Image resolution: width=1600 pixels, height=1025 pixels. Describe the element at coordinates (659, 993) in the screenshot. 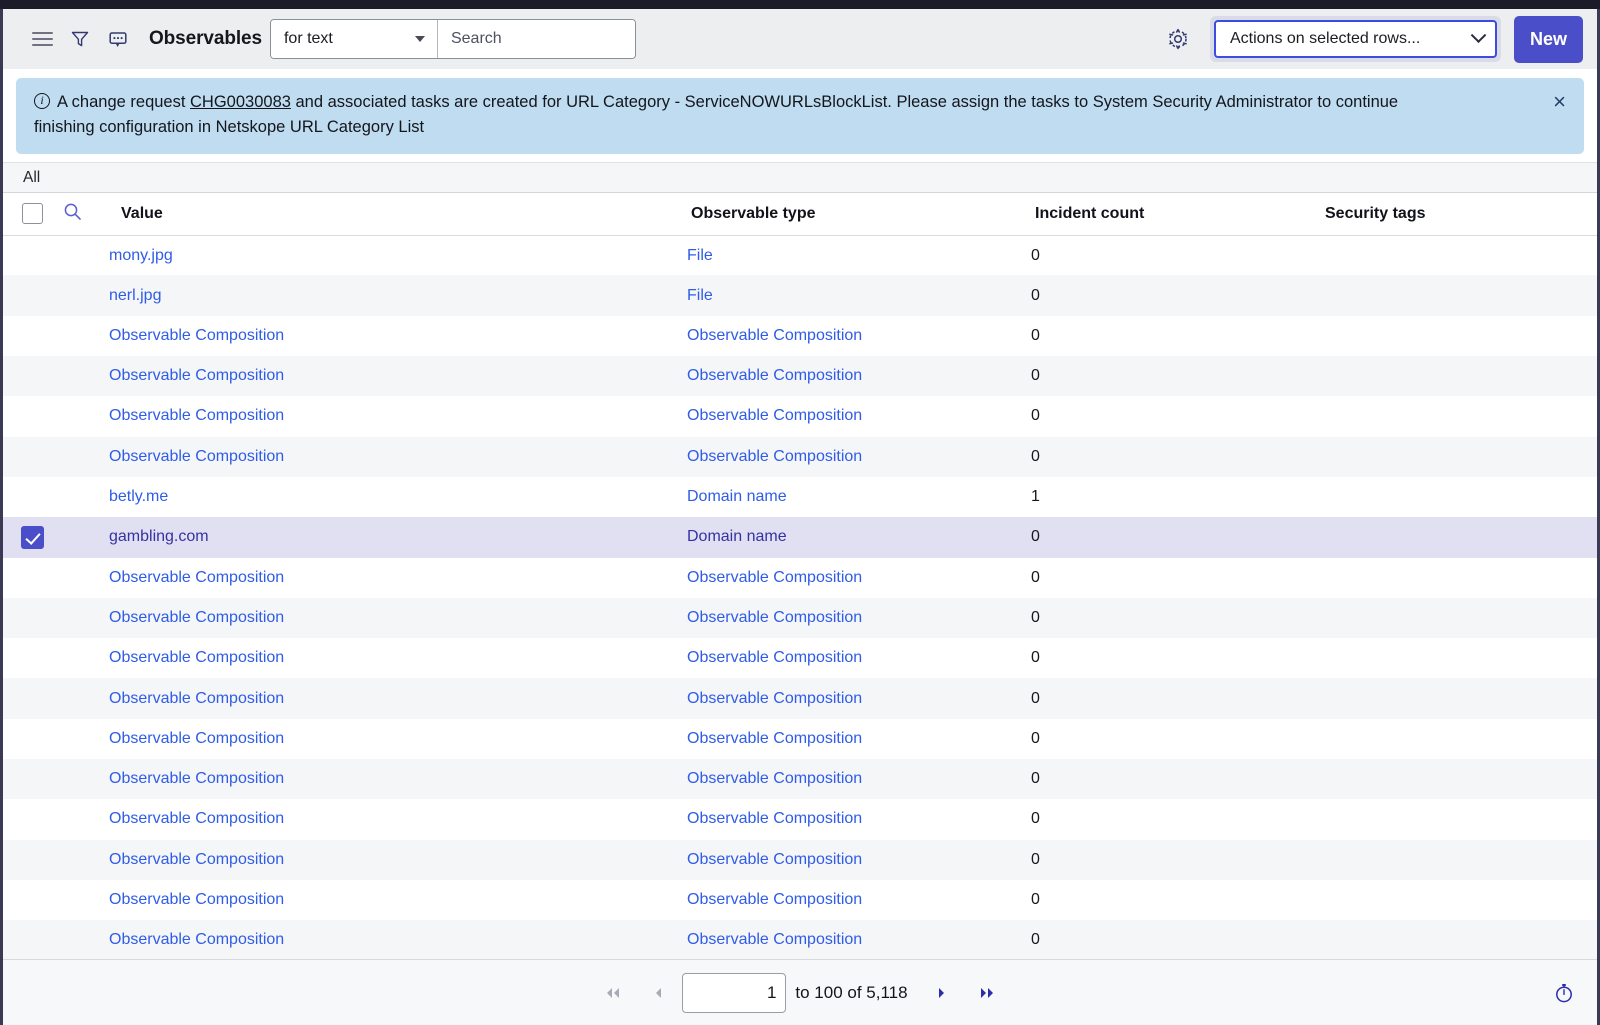

I see `previous-page-icon` at that location.